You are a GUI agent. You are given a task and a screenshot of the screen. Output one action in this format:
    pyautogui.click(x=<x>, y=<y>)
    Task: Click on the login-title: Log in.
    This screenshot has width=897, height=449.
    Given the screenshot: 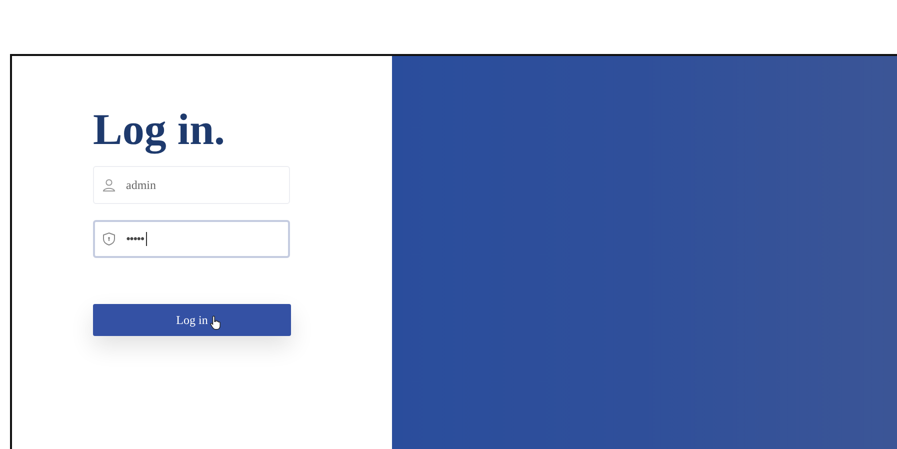 What is the action you would take?
    pyautogui.click(x=159, y=130)
    